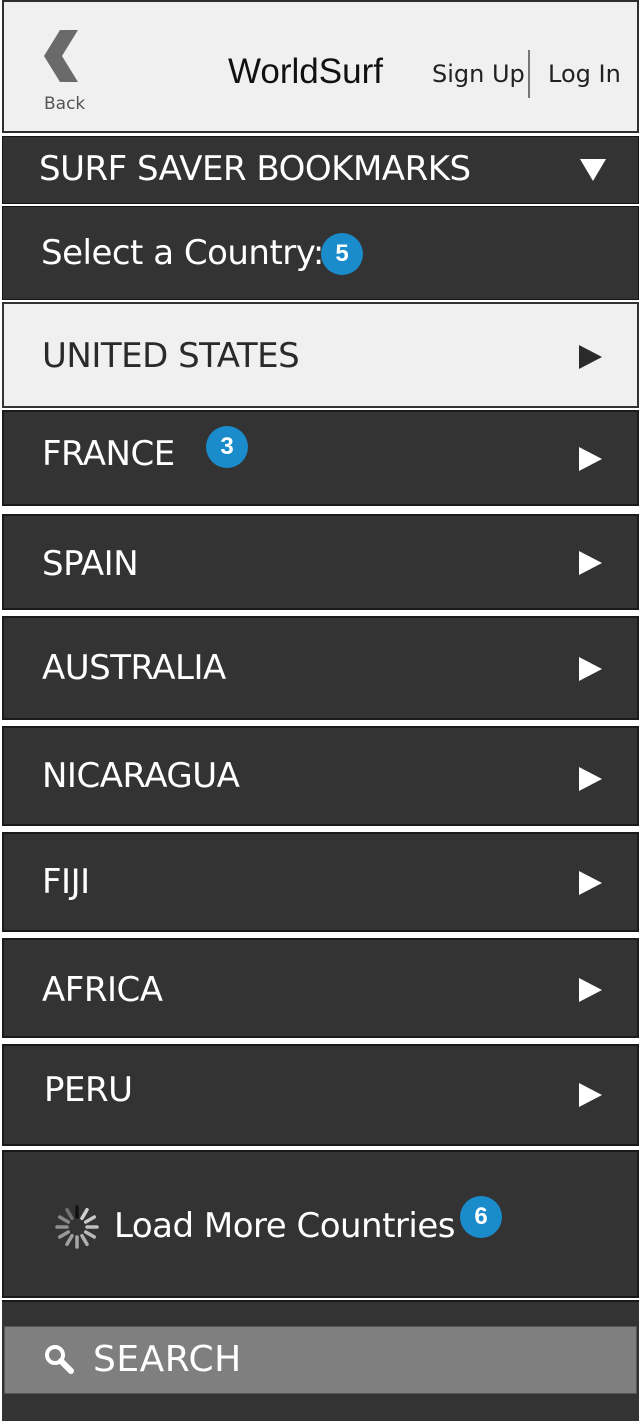  I want to click on sign-up-link: Sign Up, so click(478, 74).